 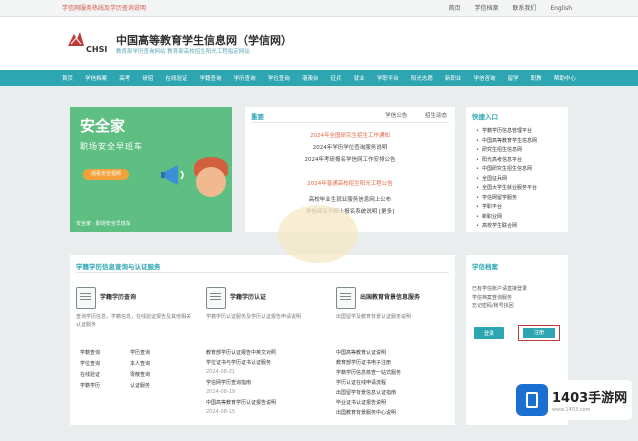 What do you see at coordinates (485, 117) in the screenshot?
I see `quick-links-heading: 快捷入口` at bounding box center [485, 117].